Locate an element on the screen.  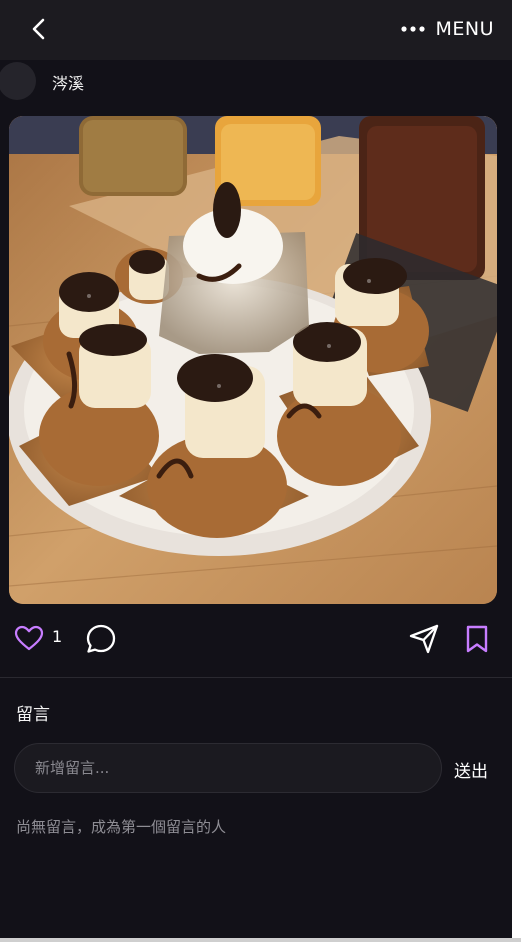
back-button is located at coordinates (40, 30).